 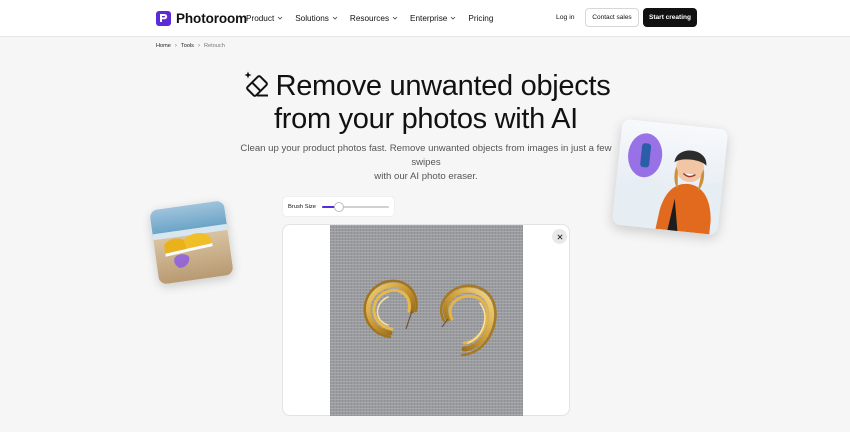 What do you see at coordinates (302, 206) in the screenshot?
I see `brush-size-label: Brush Size` at bounding box center [302, 206].